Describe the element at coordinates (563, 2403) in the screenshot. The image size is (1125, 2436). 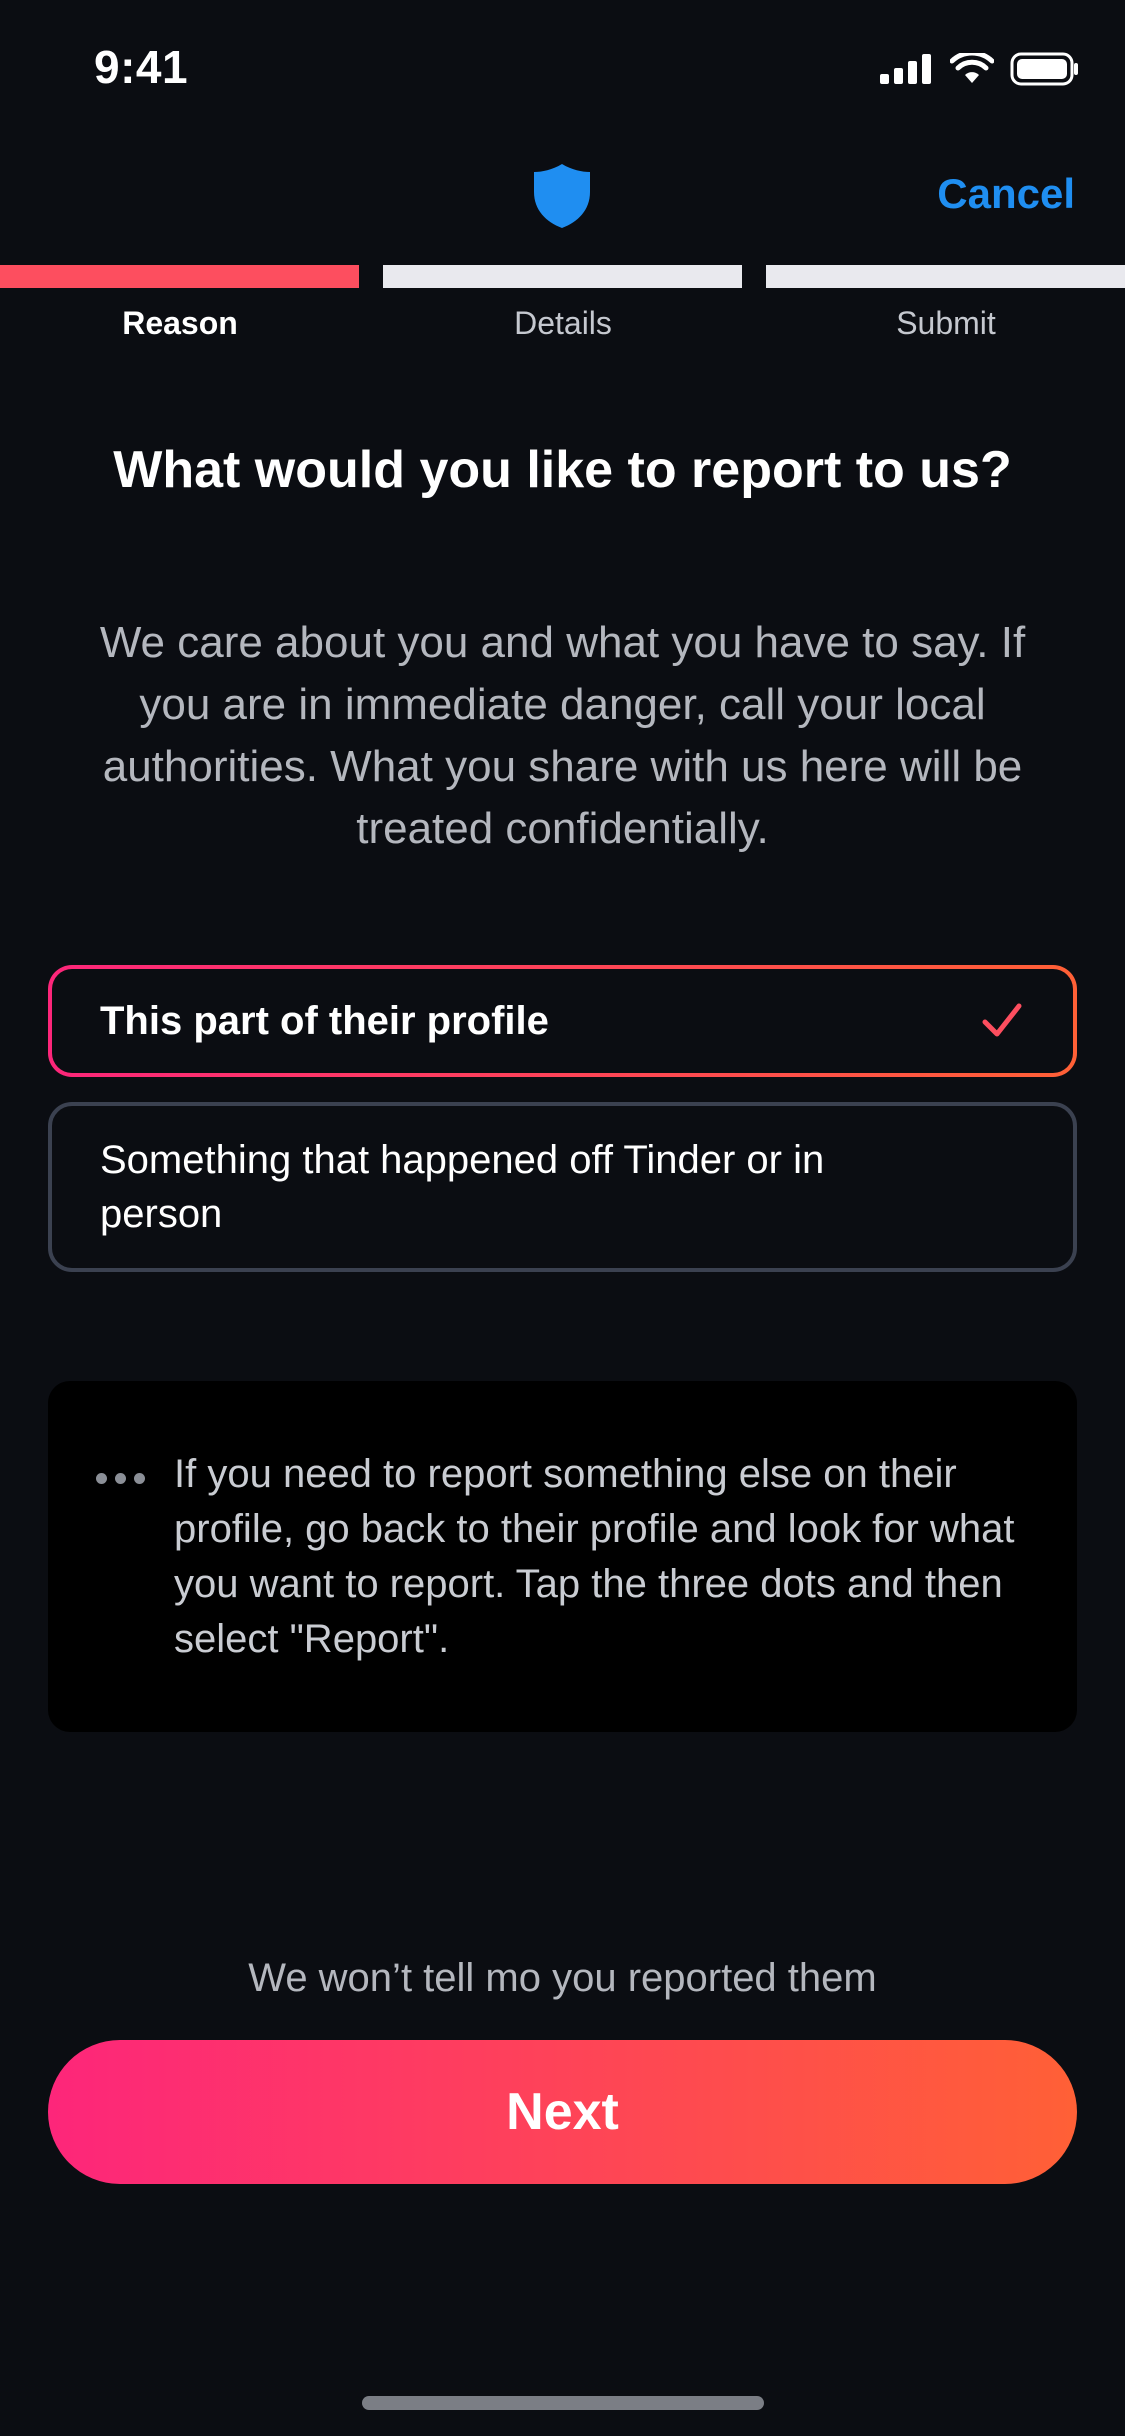
I see `home-indicator` at that location.